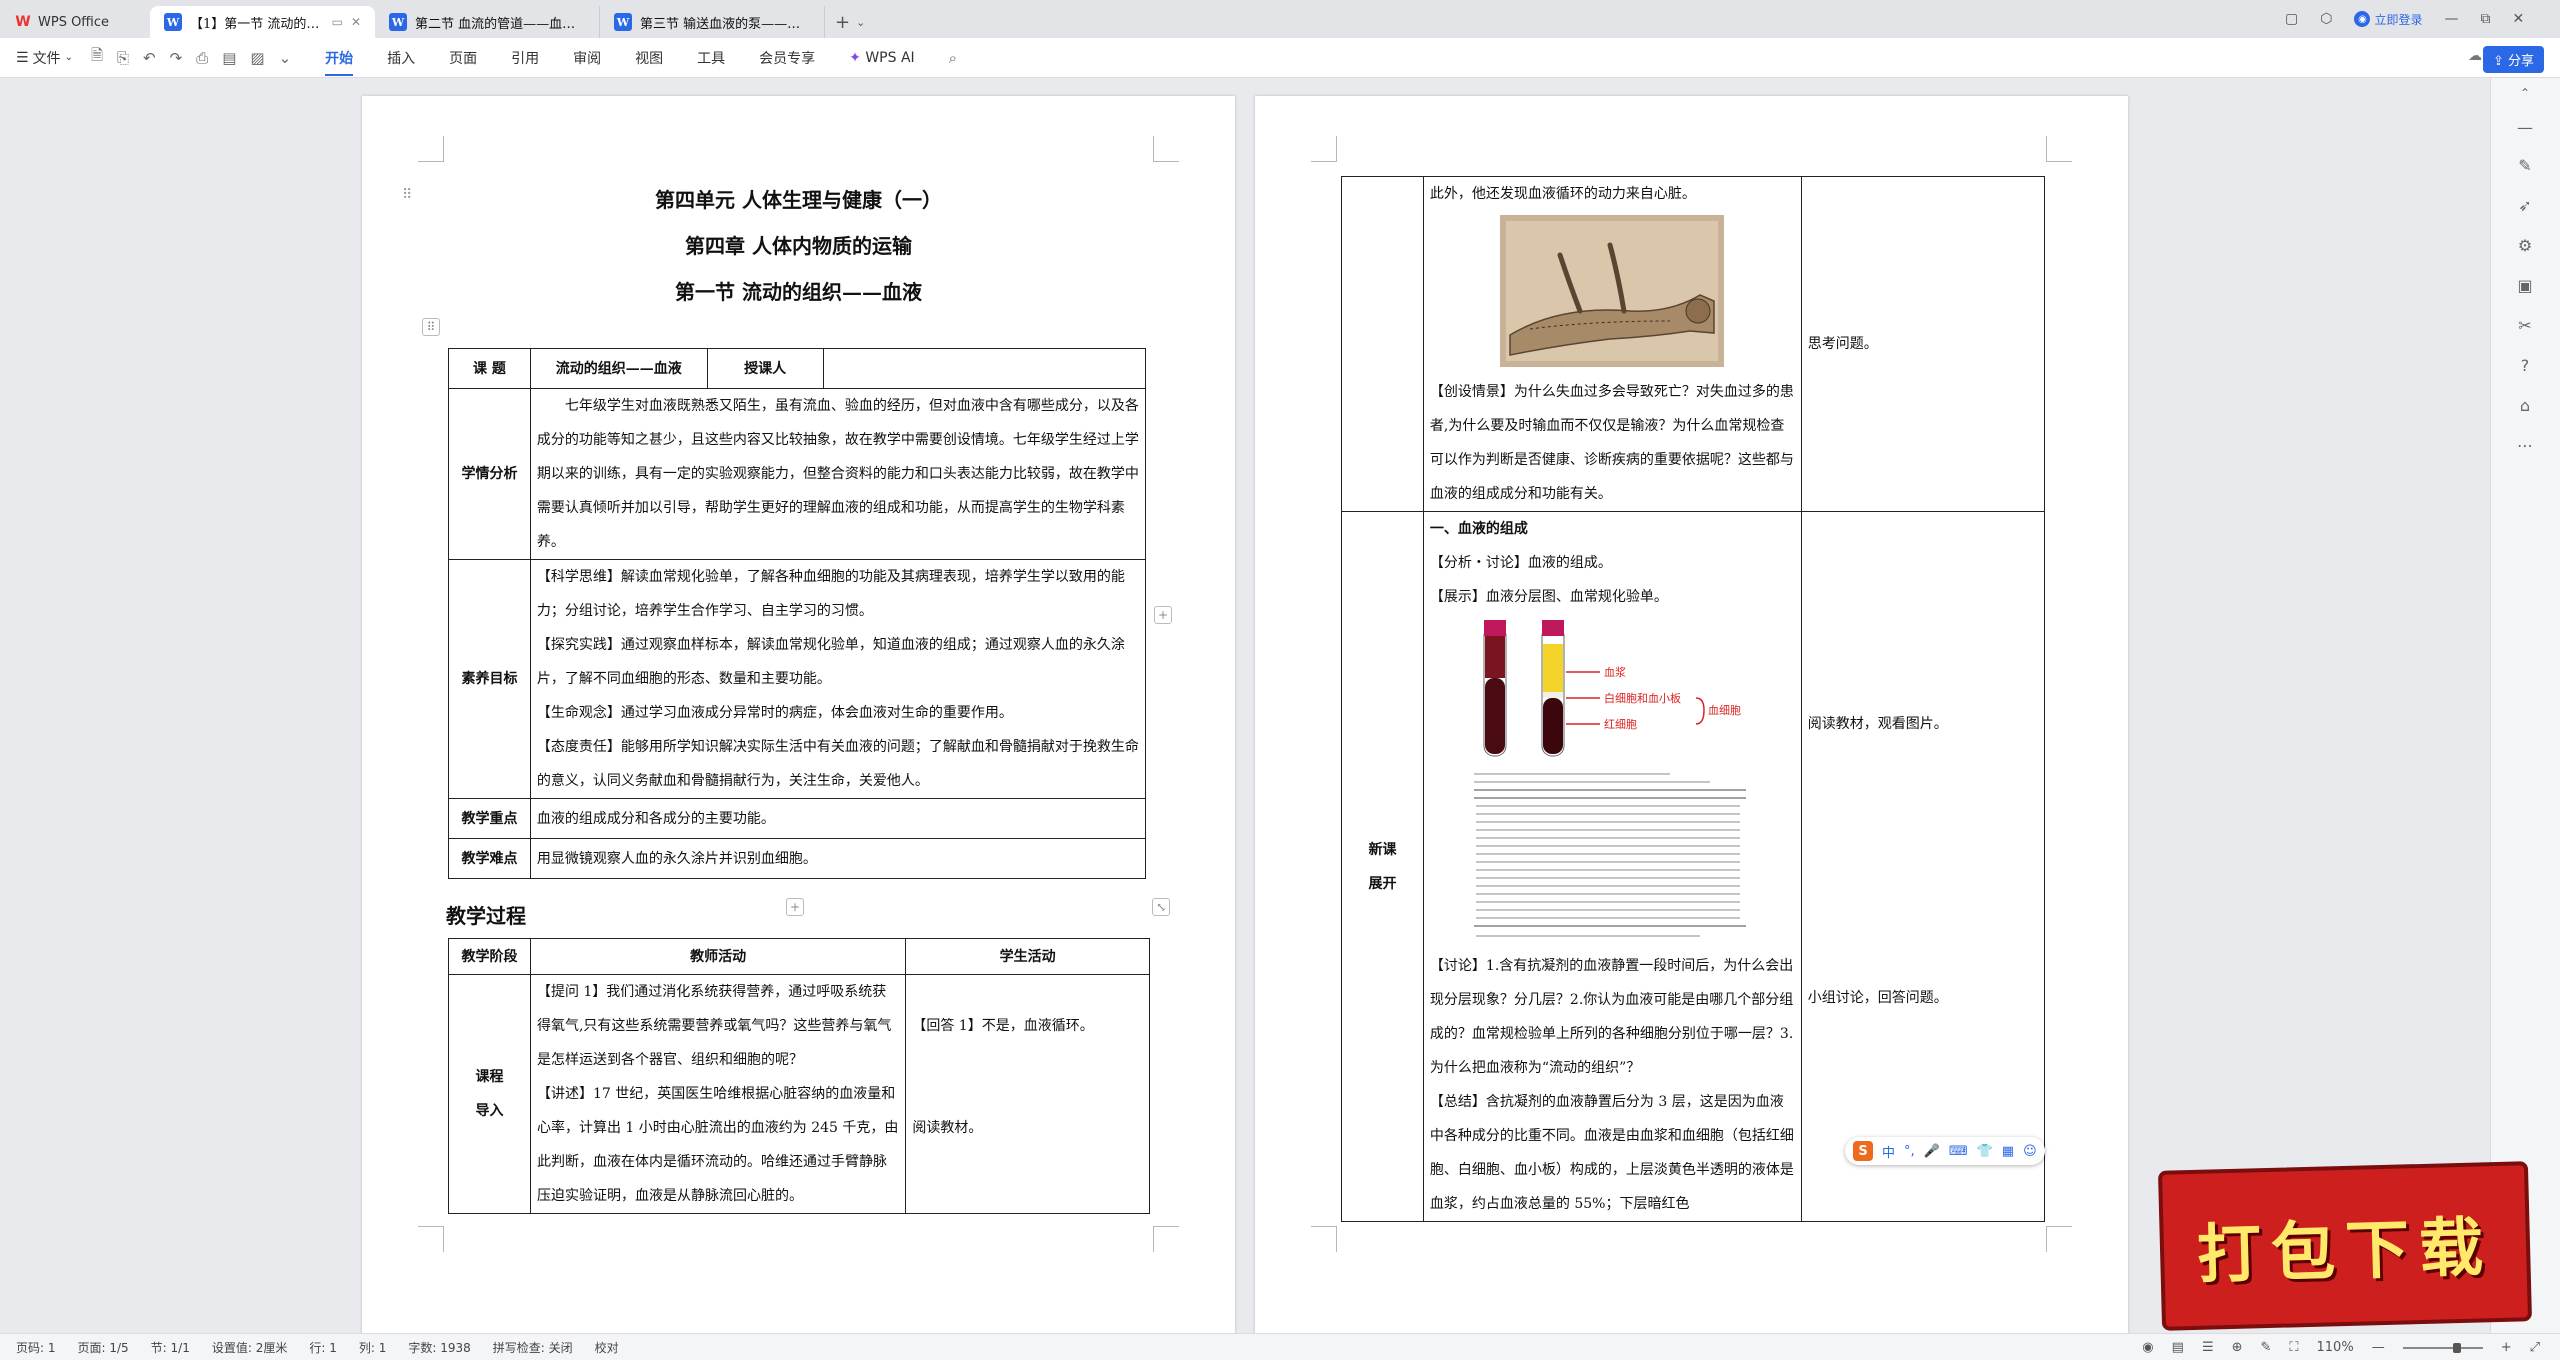 The height and width of the screenshot is (1360, 2560). Describe the element at coordinates (439, 1347) in the screenshot. I see `status-words: 字数: 1938` at that location.